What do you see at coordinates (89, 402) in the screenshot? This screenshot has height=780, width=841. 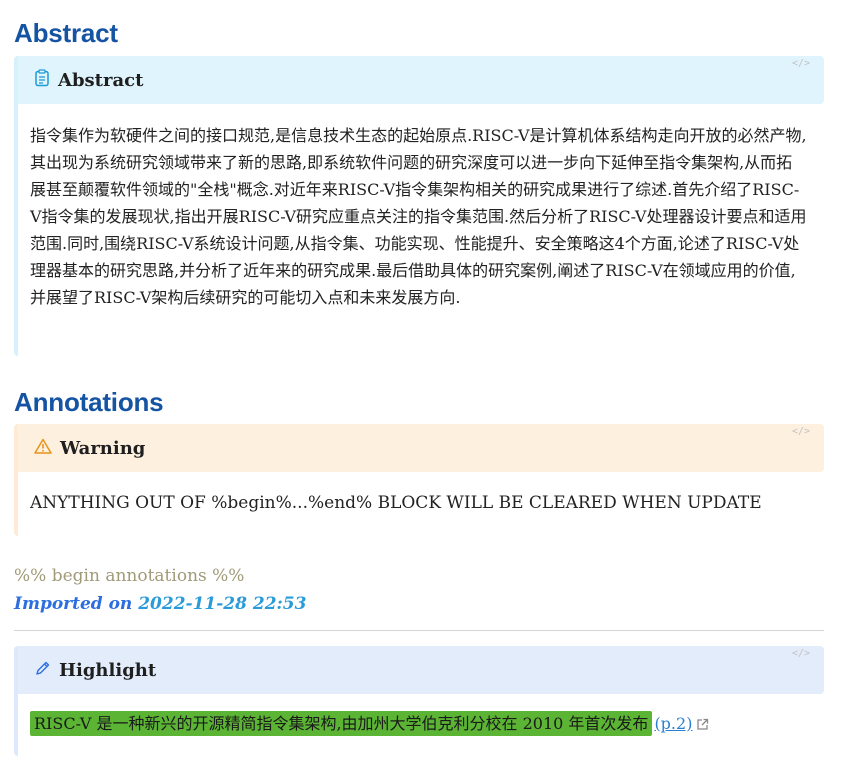 I see `annotations-heading: Annotations` at bounding box center [89, 402].